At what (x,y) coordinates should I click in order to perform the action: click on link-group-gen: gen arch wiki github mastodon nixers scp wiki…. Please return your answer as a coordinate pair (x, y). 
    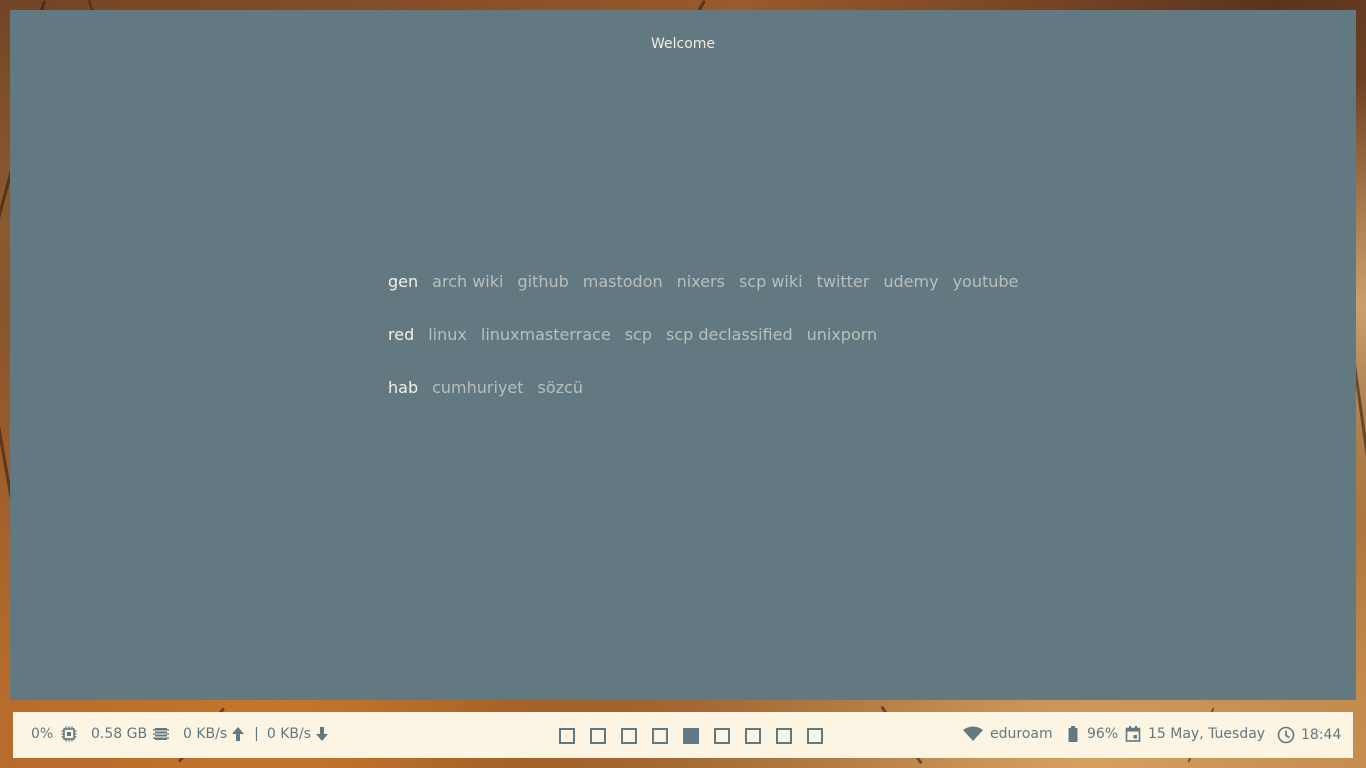
    Looking at the image, I should click on (710, 298).